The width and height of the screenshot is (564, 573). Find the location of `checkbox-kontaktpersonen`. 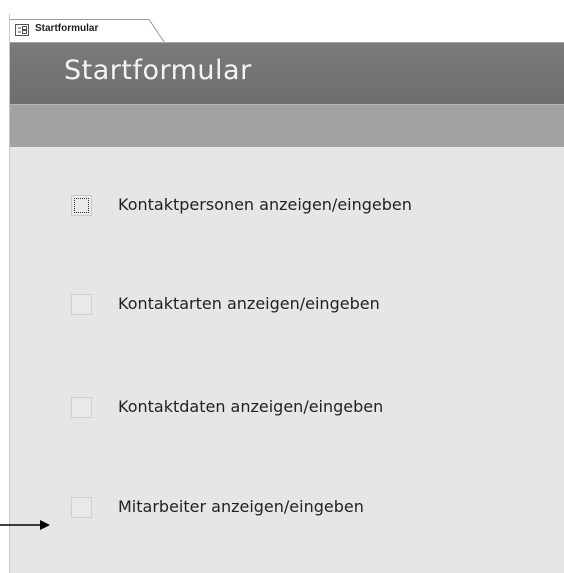

checkbox-kontaktpersonen is located at coordinates (81, 205).